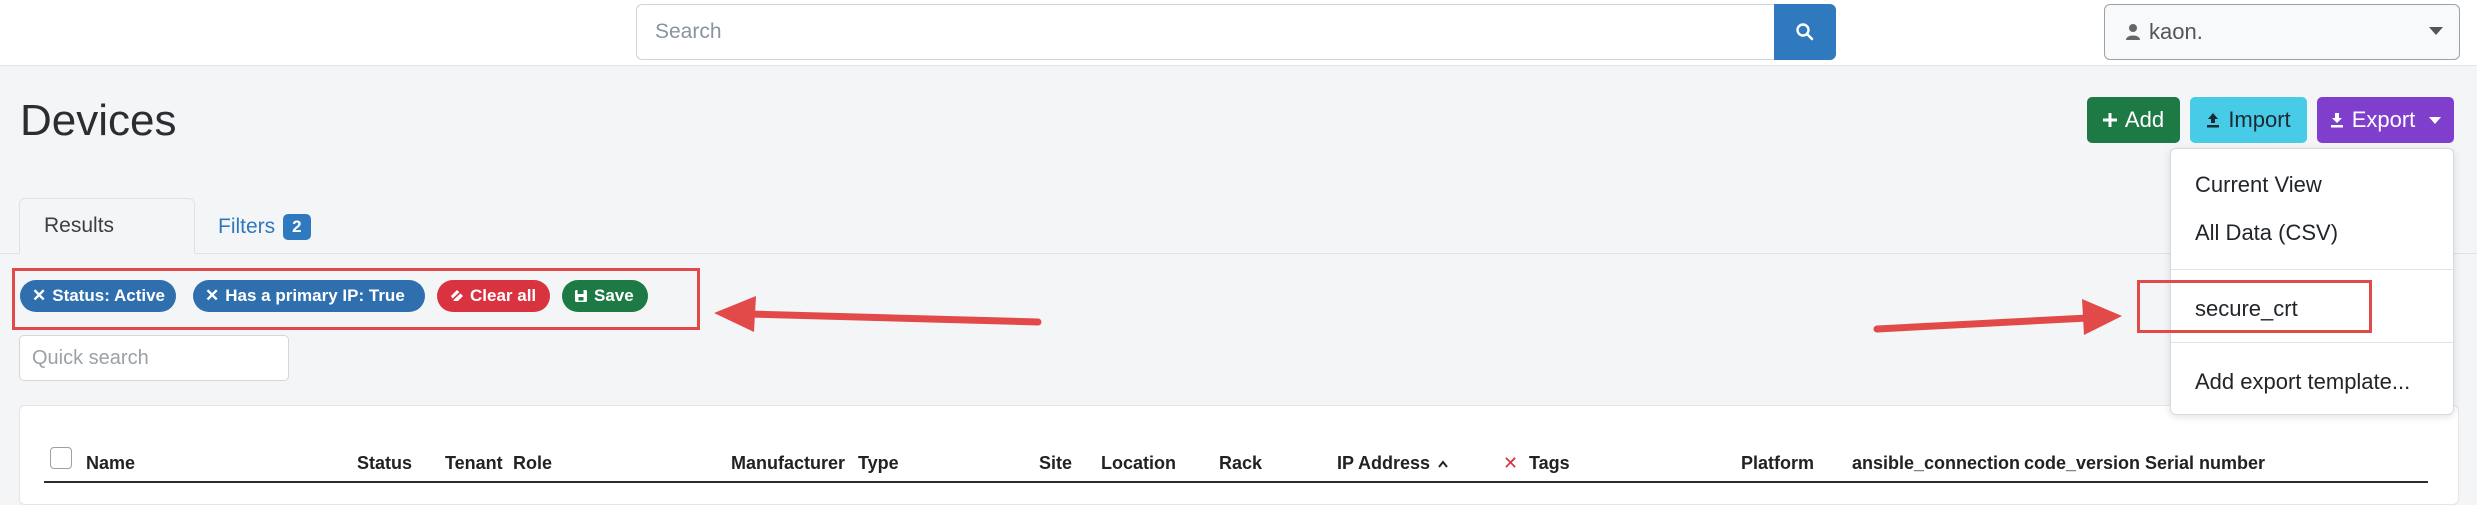 This screenshot has height=505, width=2477. What do you see at coordinates (1418, 315) in the screenshot?
I see `annotation-arrows` at bounding box center [1418, 315].